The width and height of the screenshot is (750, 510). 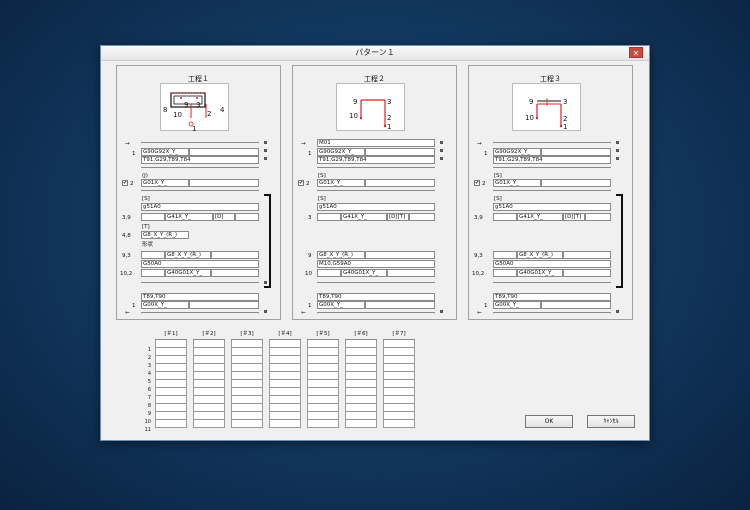 I want to click on code-field: M10,G59A0, so click(x=376, y=264).